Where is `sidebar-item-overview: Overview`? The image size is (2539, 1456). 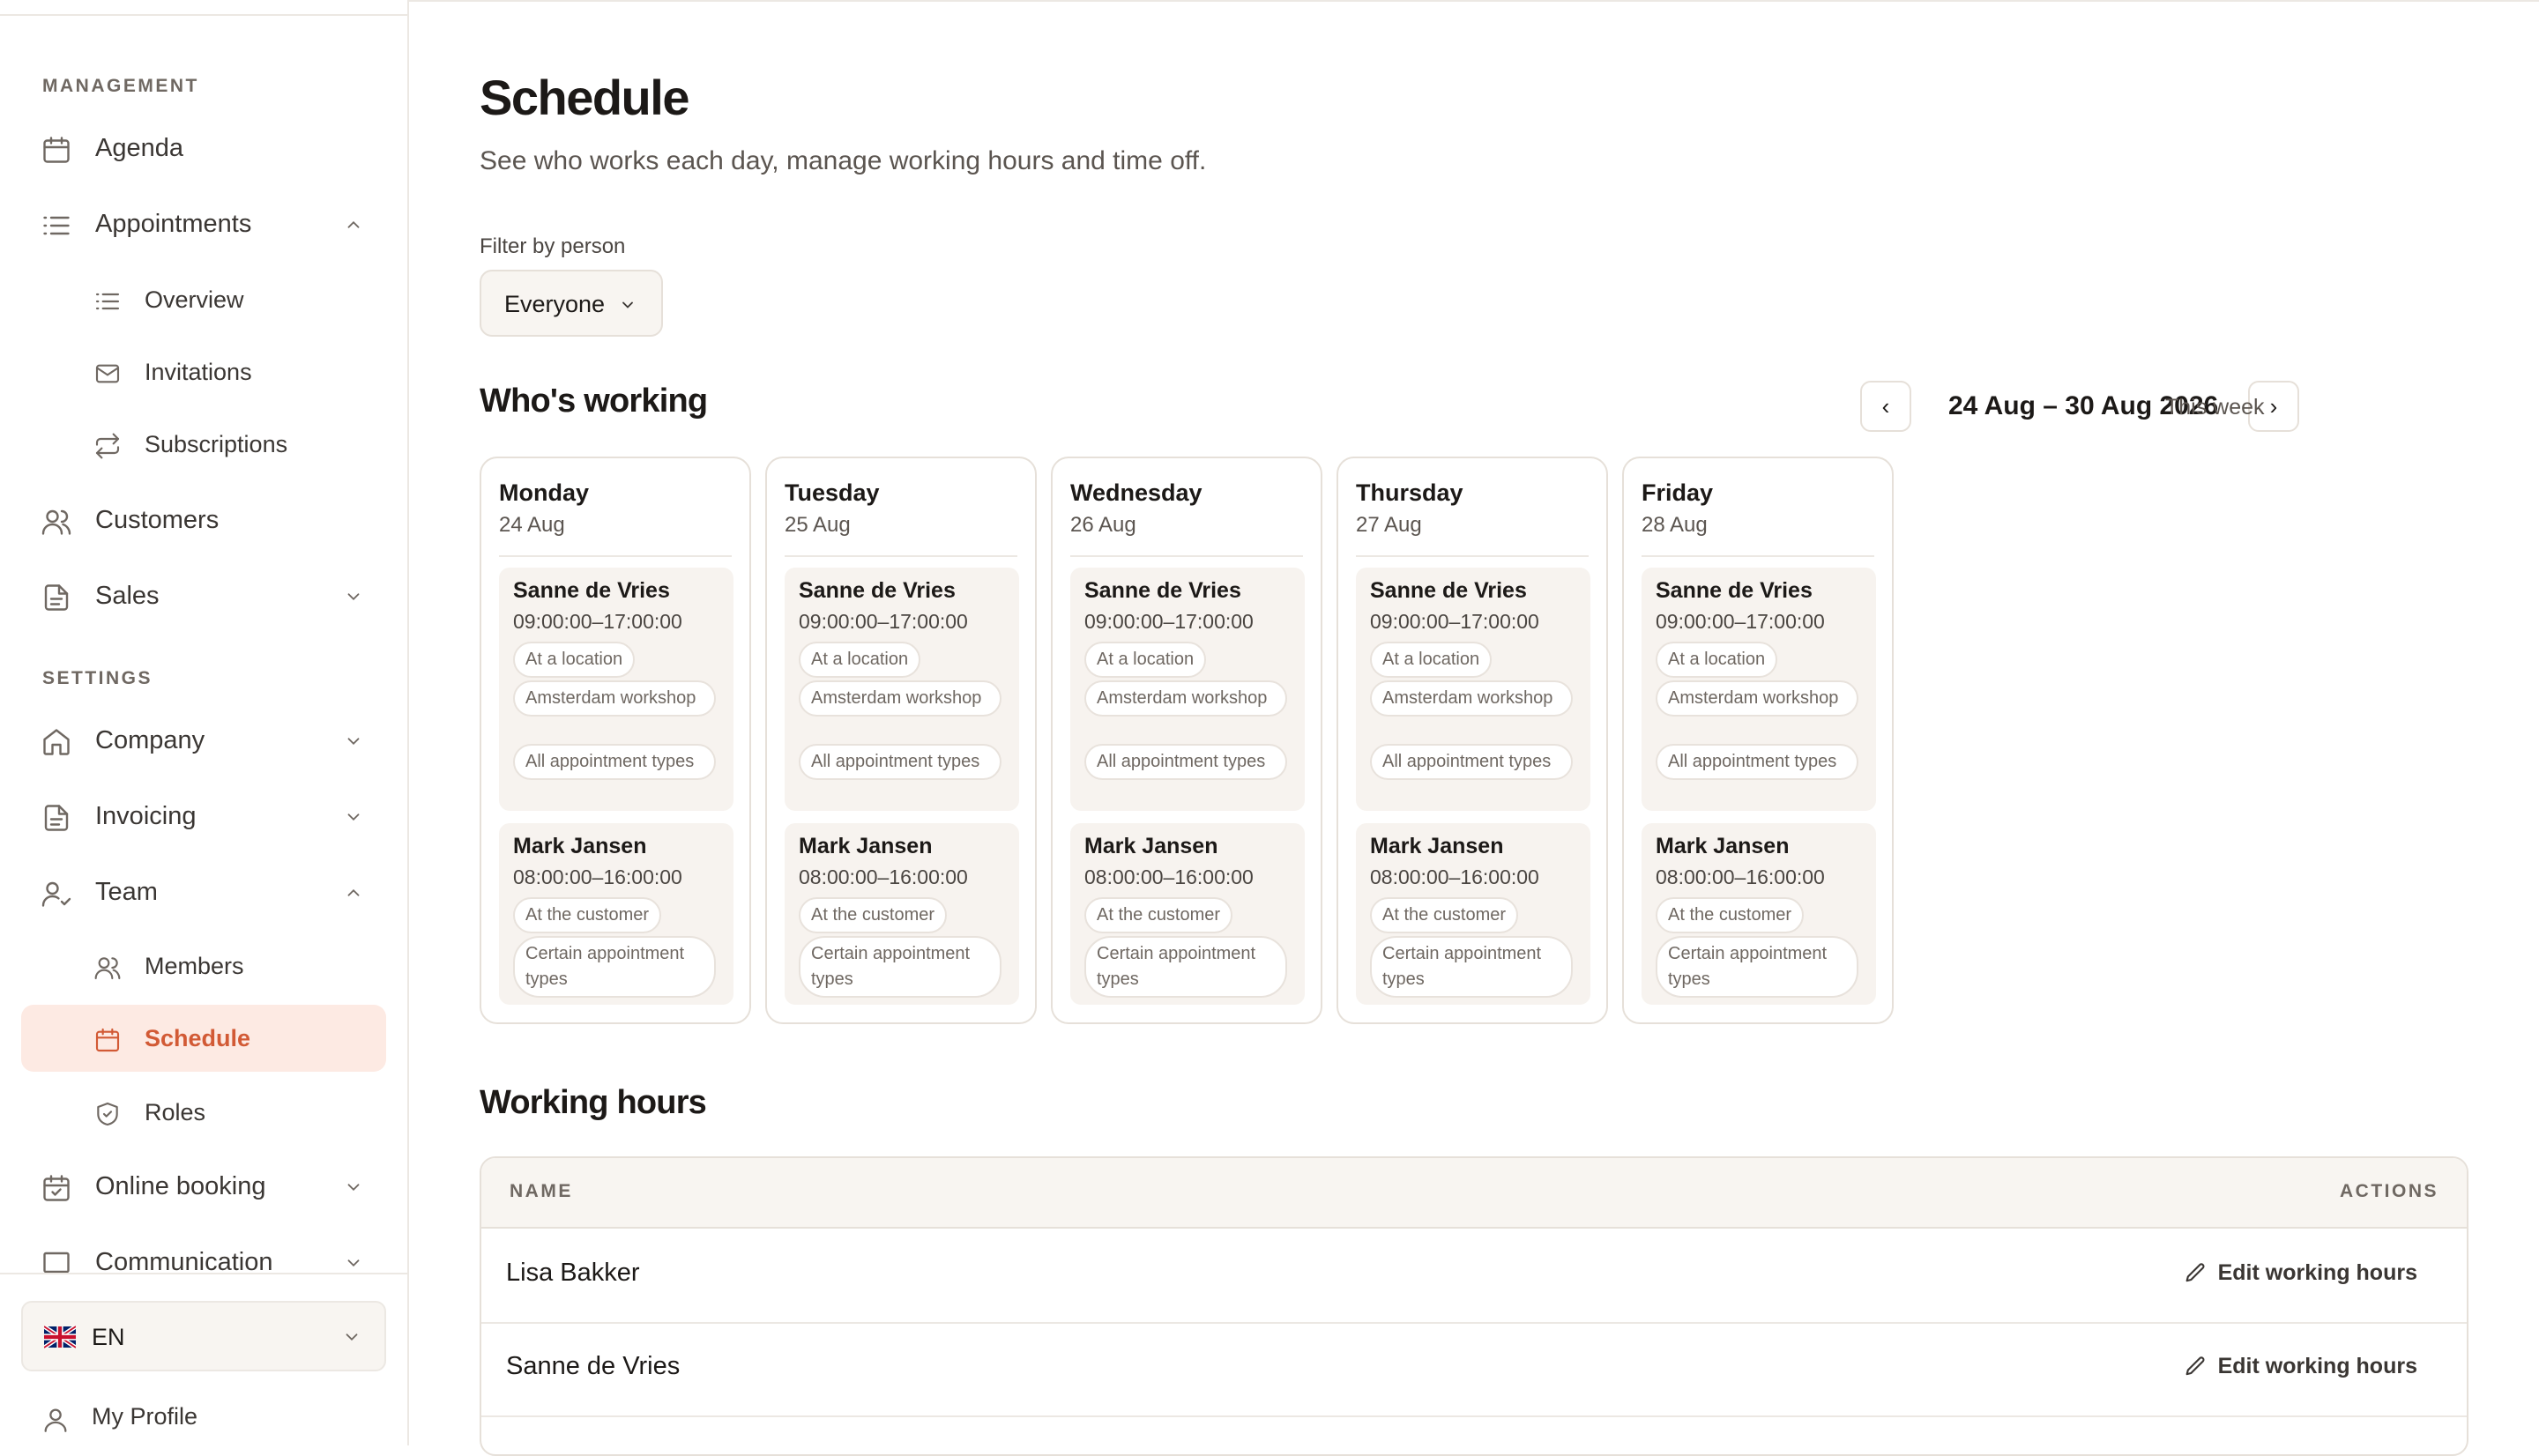 sidebar-item-overview: Overview is located at coordinates (203, 299).